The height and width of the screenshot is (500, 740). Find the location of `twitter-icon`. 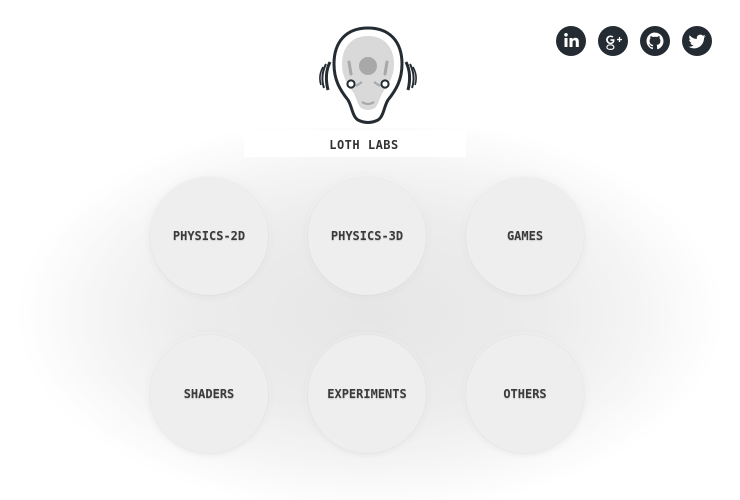

twitter-icon is located at coordinates (697, 41).